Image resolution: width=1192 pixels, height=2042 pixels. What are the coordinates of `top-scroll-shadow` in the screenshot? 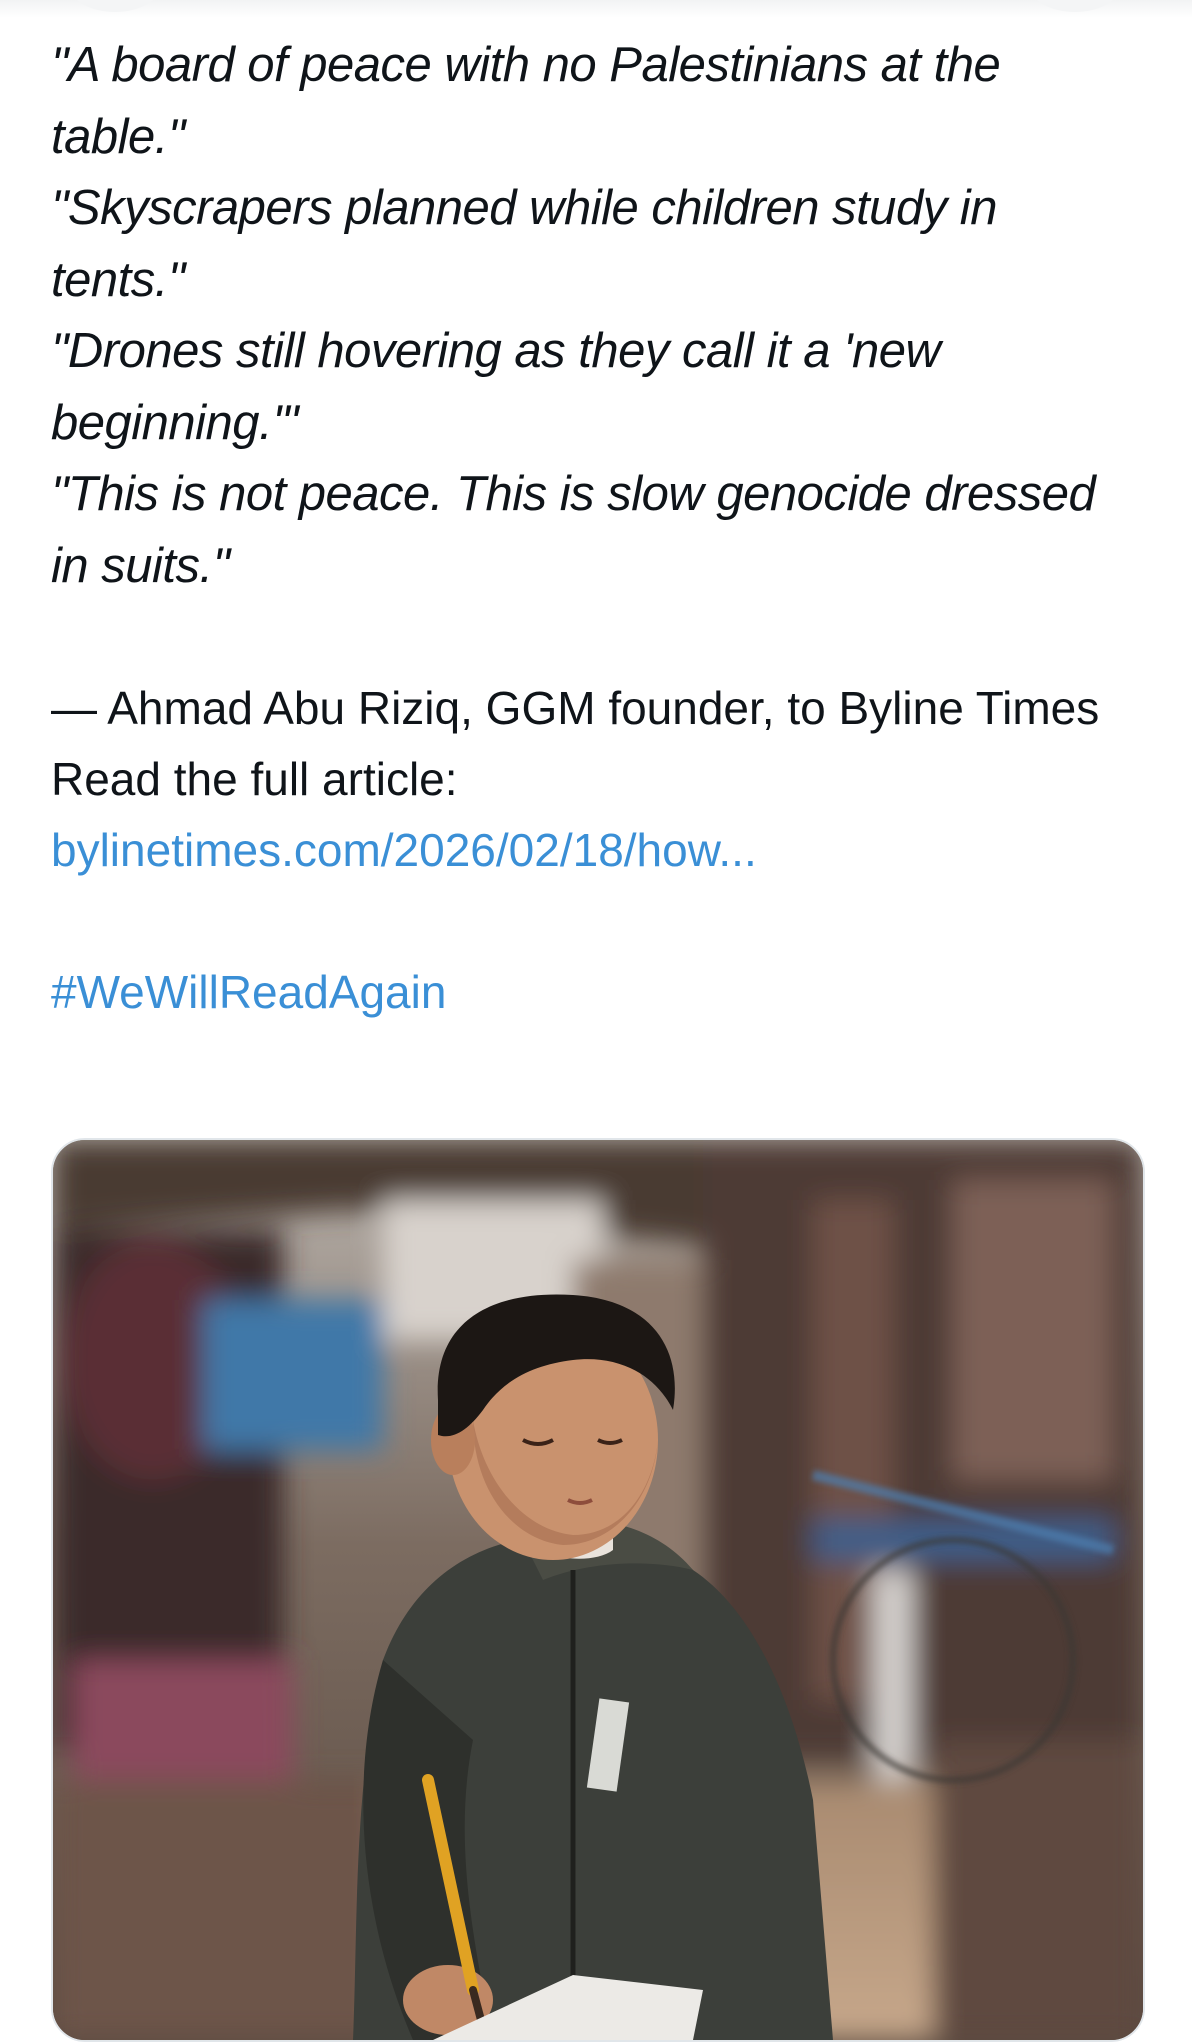 It's located at (596, 9).